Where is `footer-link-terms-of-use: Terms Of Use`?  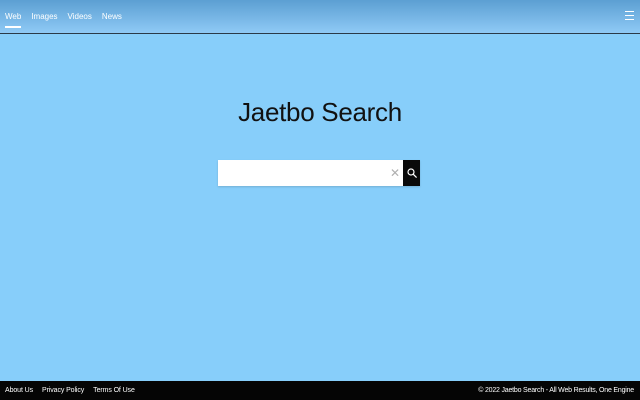
footer-link-terms-of-use: Terms Of Use is located at coordinates (114, 390).